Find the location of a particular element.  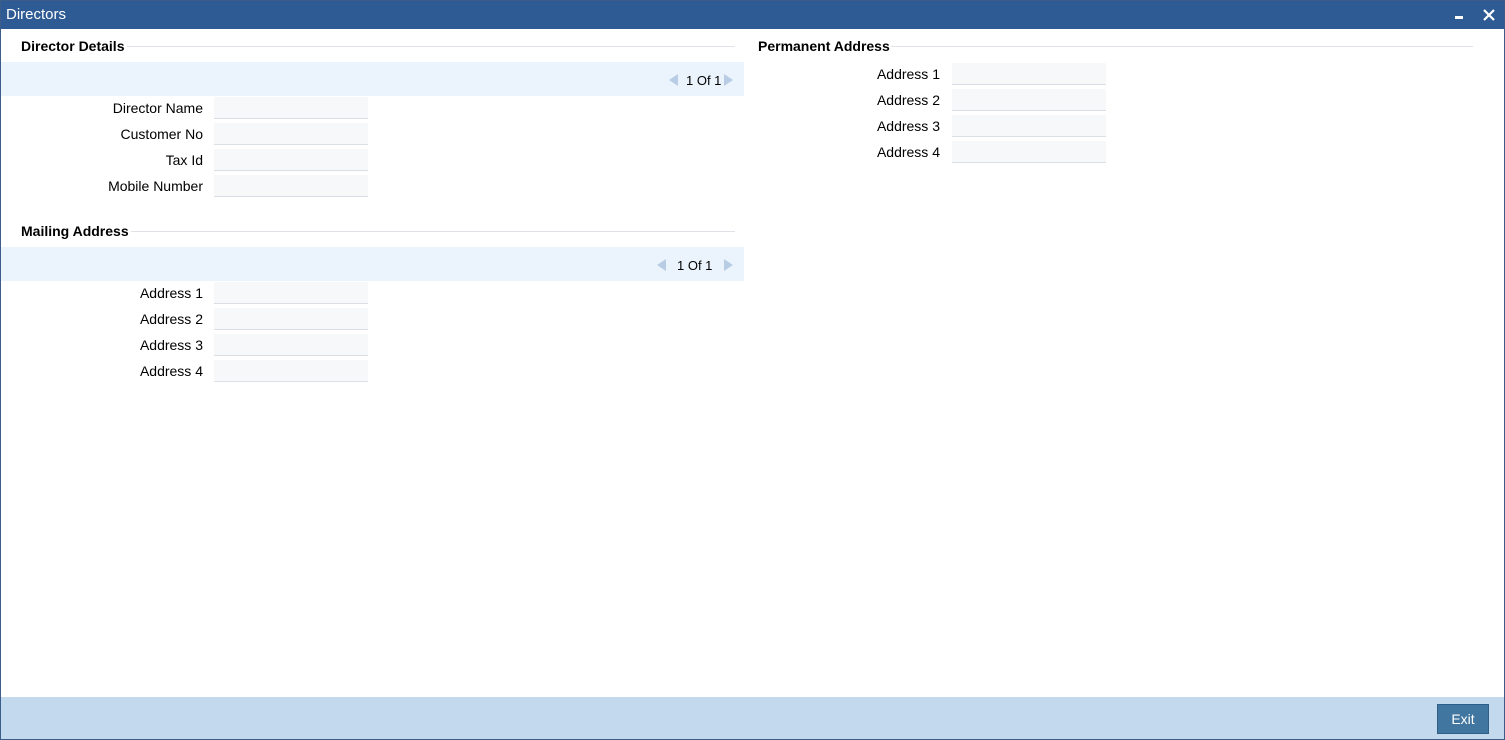

mobile-number-field is located at coordinates (291, 186).